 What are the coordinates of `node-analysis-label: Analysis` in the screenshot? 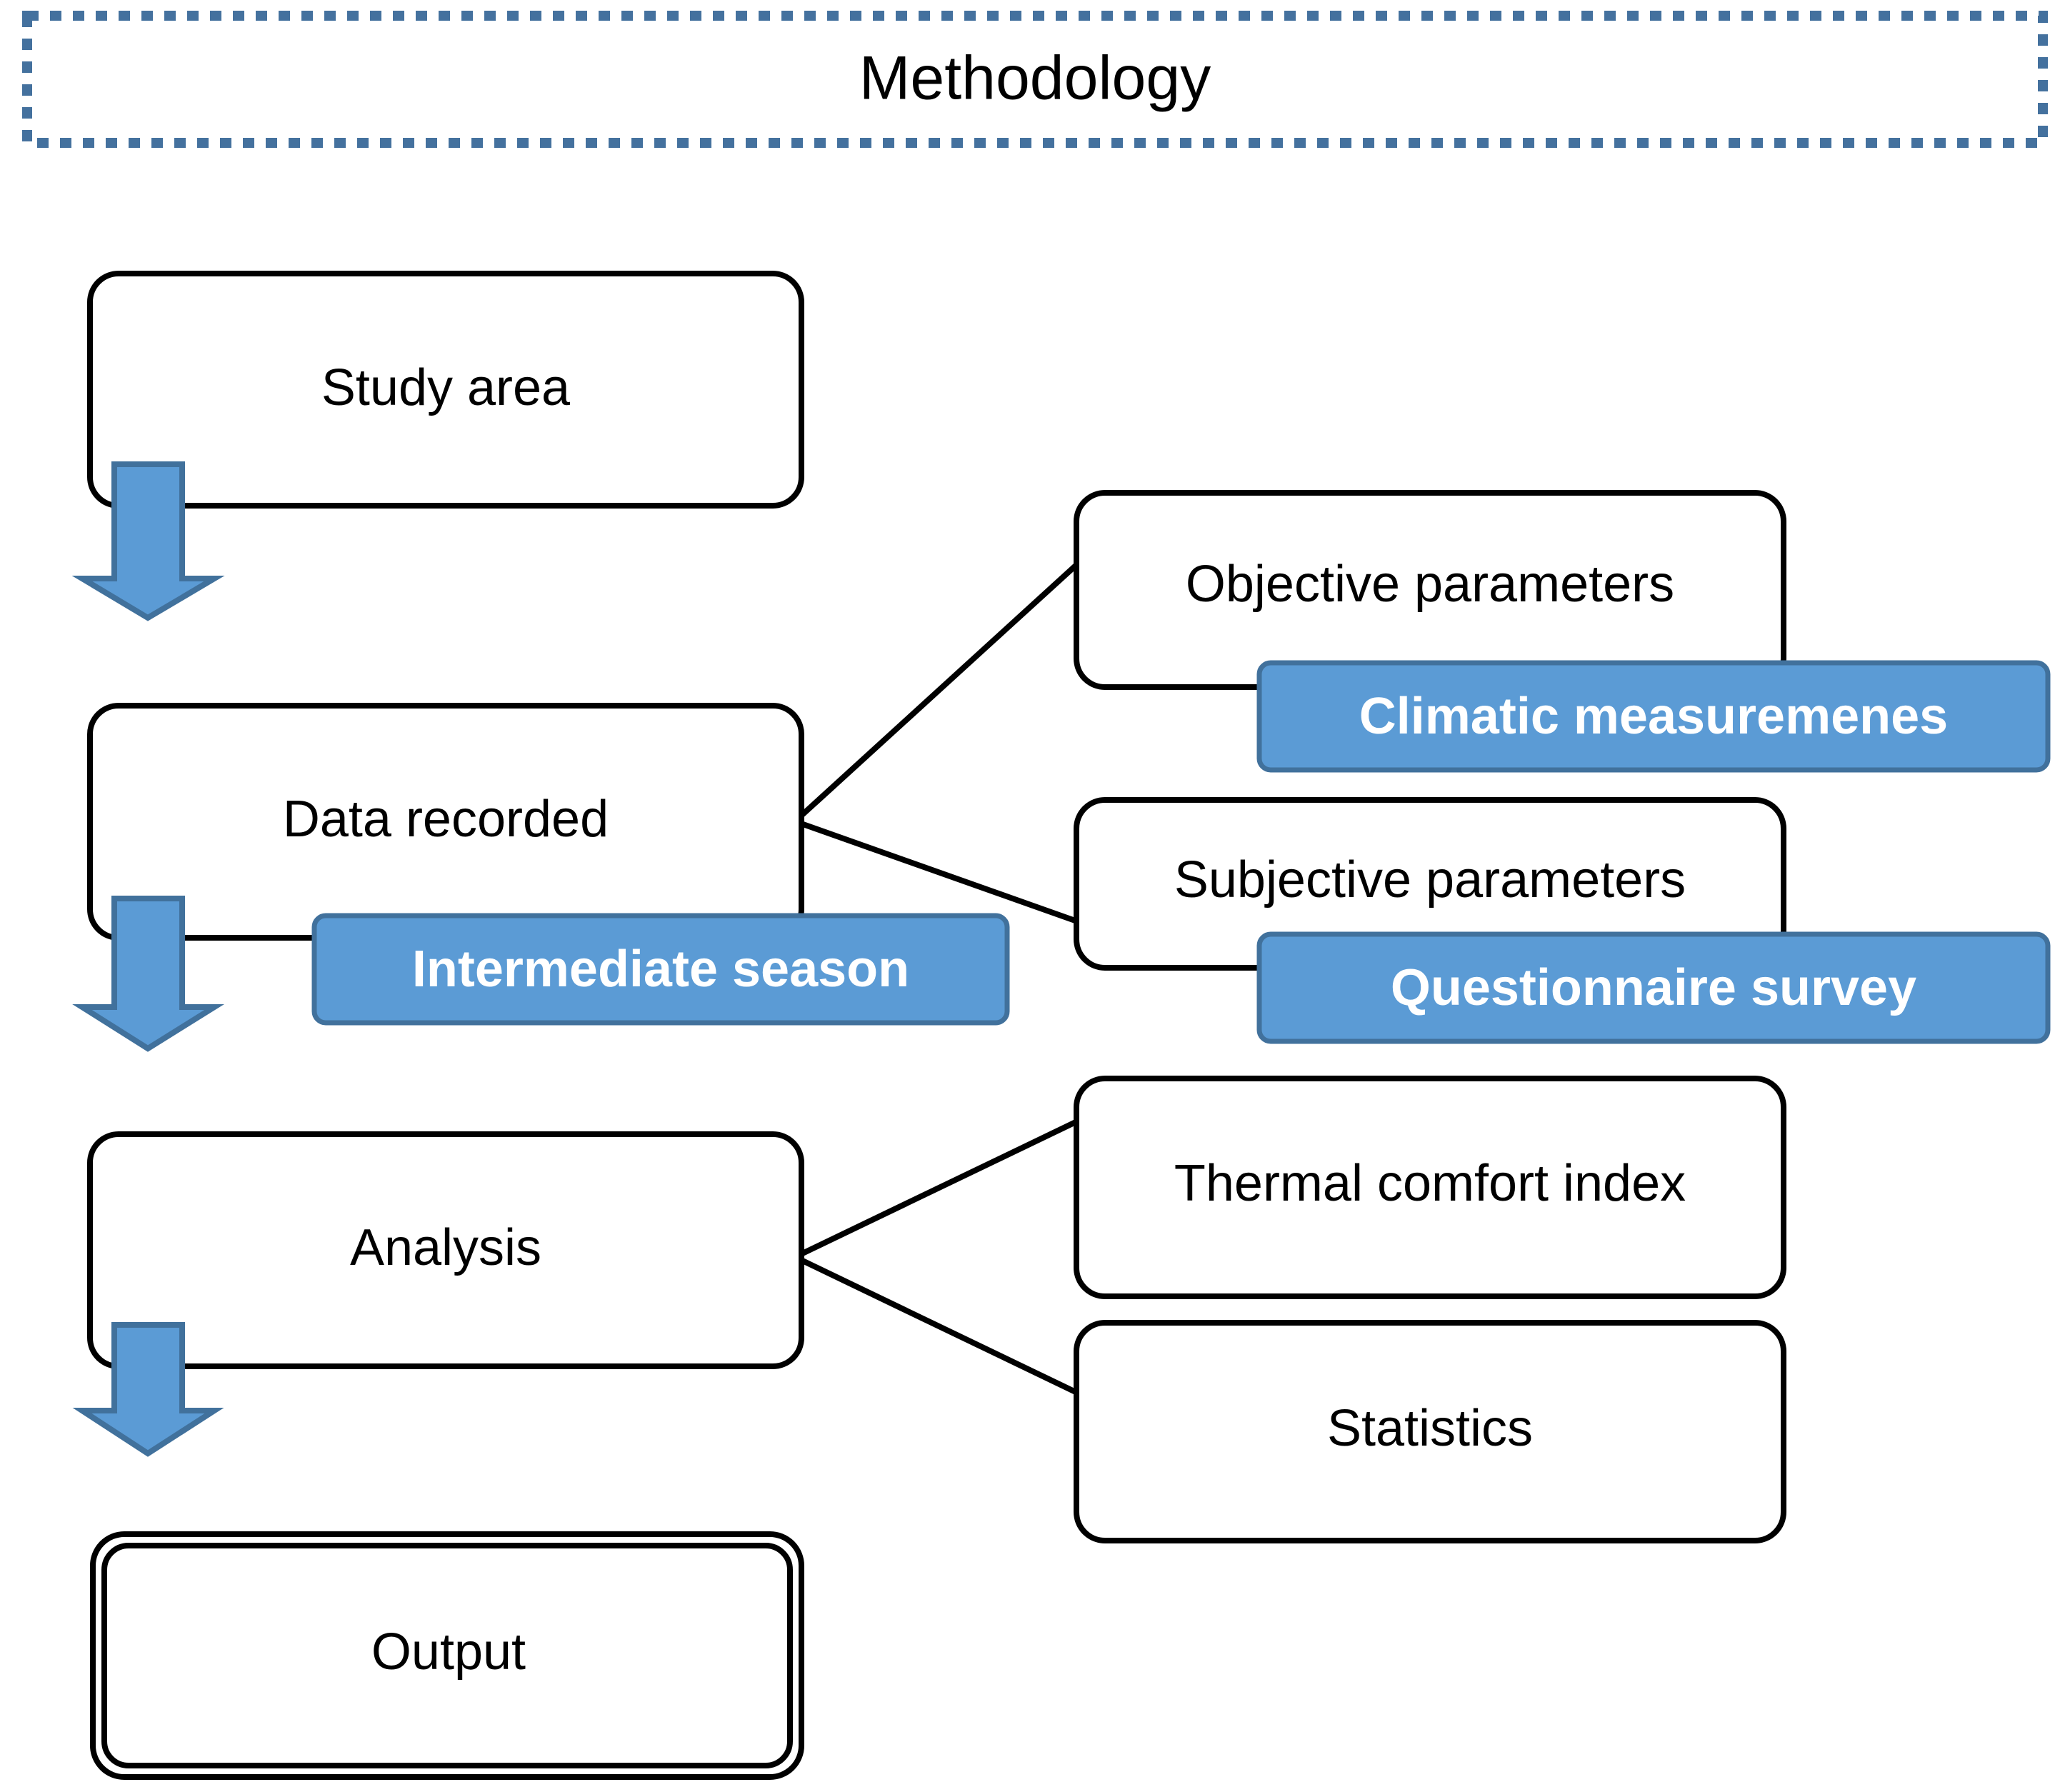 It's located at (445, 1247).